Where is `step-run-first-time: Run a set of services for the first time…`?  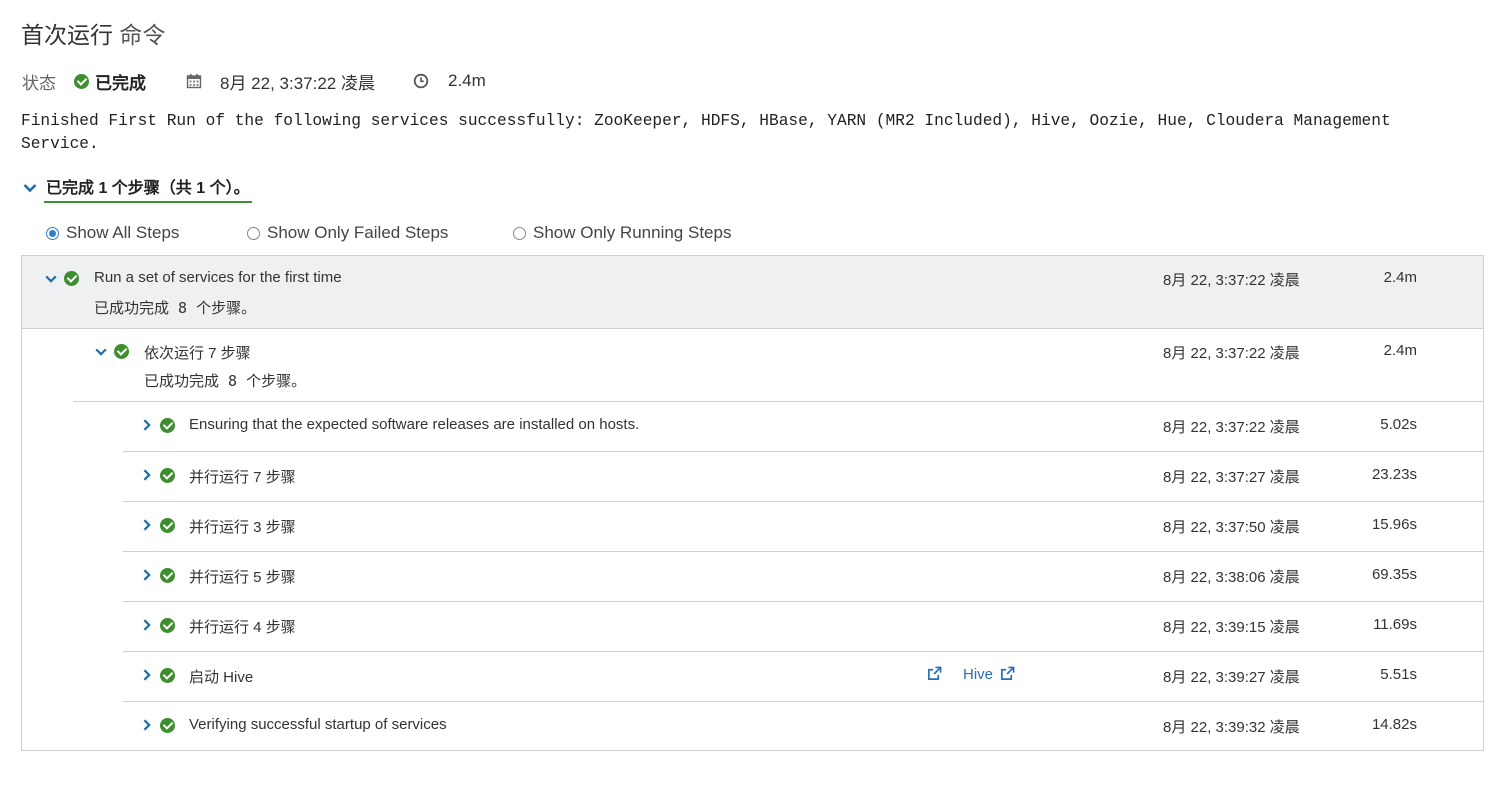
step-run-first-time: Run a set of services for the first time… is located at coordinates (752, 292).